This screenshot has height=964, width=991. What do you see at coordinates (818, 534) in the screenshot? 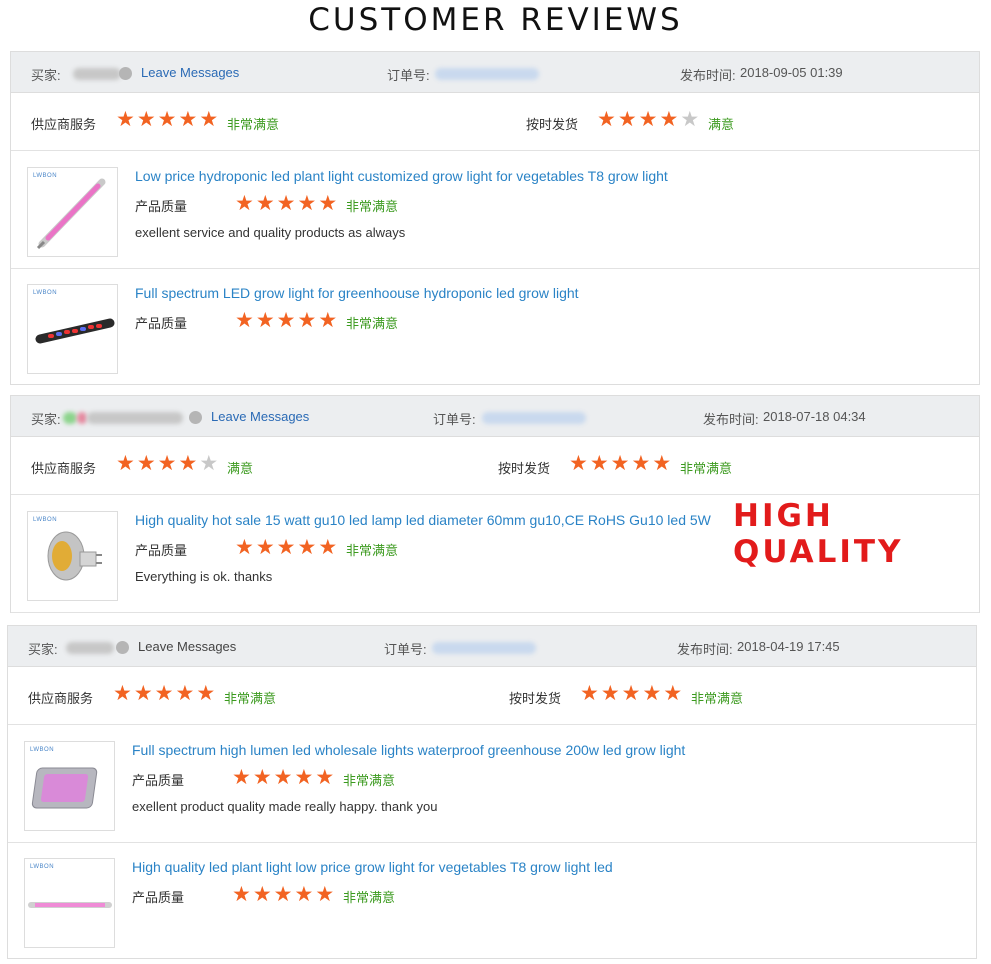
I see `high-quality-overlay: HIGH QUALITY` at bounding box center [818, 534].